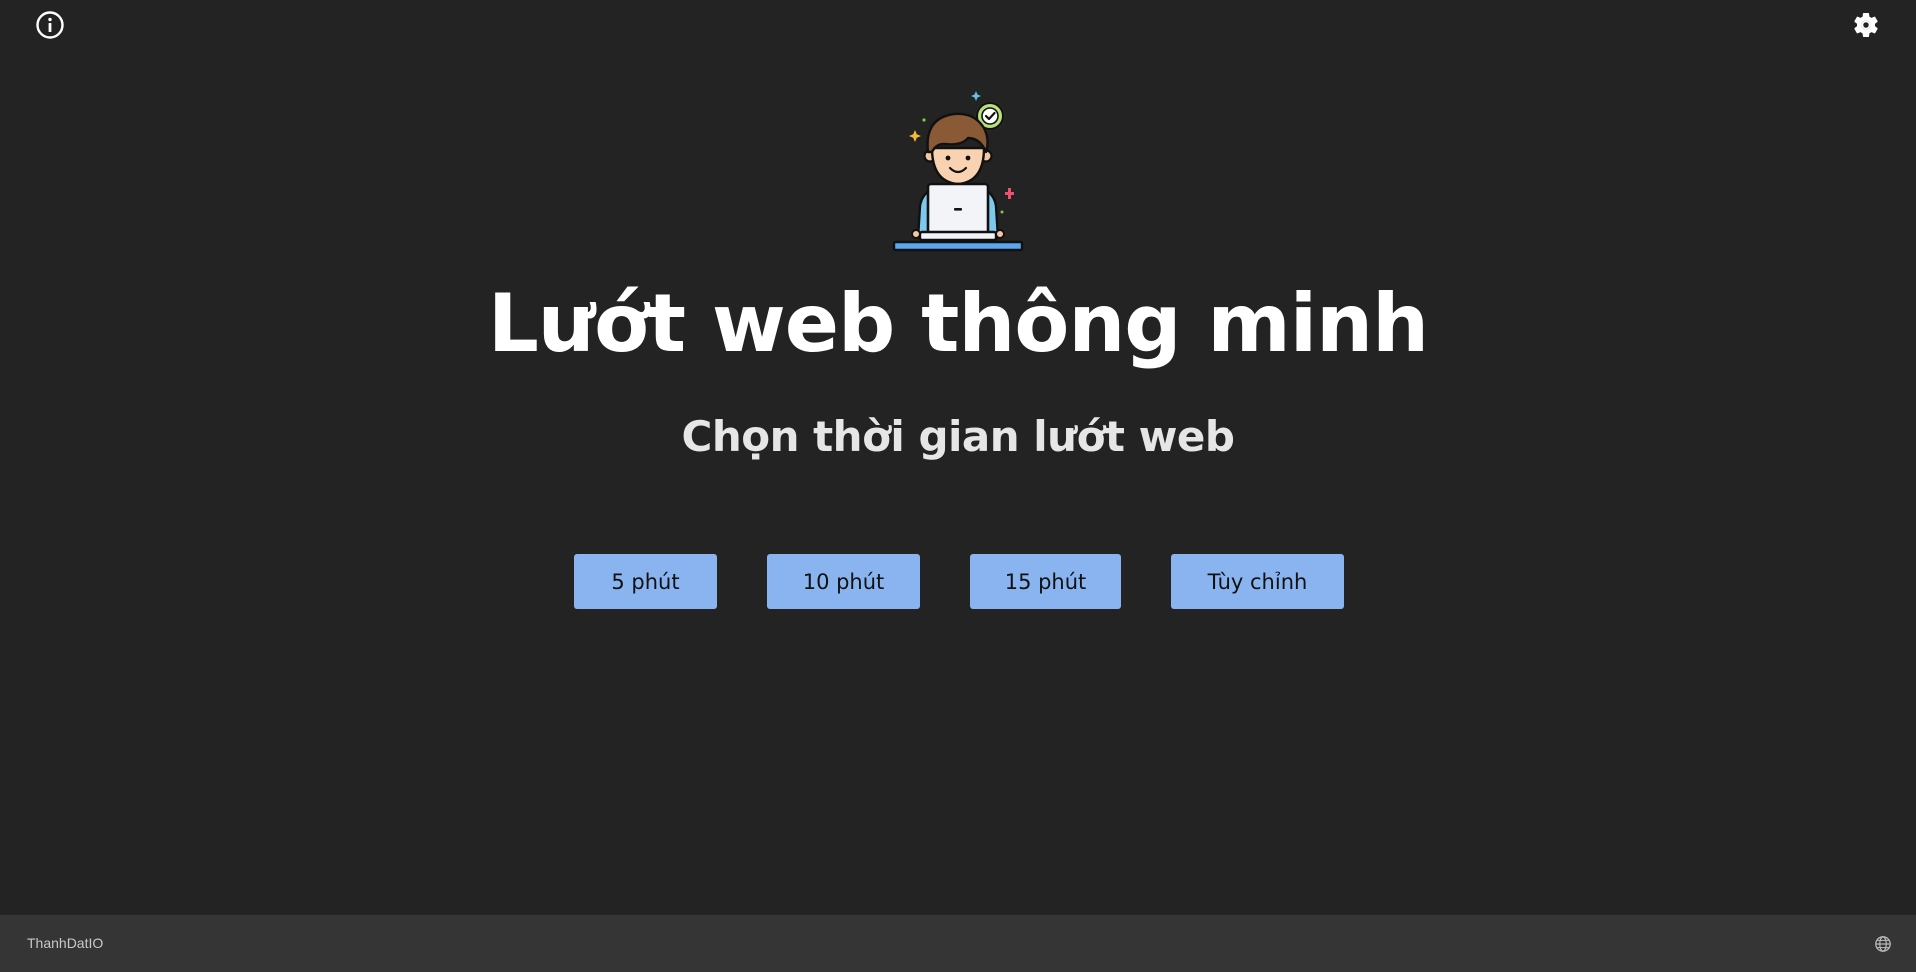 This screenshot has width=1916, height=972. Describe the element at coordinates (1883, 944) in the screenshot. I see `globe-icon` at that location.